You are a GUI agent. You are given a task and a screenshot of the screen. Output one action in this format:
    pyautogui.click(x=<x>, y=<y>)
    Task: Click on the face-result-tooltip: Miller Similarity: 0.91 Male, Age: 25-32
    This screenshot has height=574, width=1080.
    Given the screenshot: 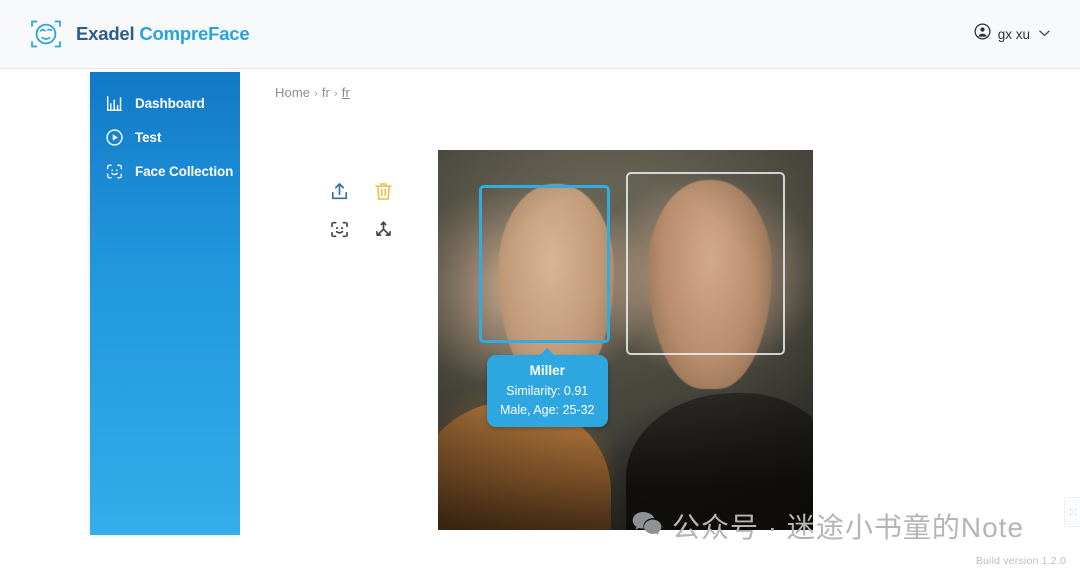 What is the action you would take?
    pyautogui.click(x=547, y=387)
    